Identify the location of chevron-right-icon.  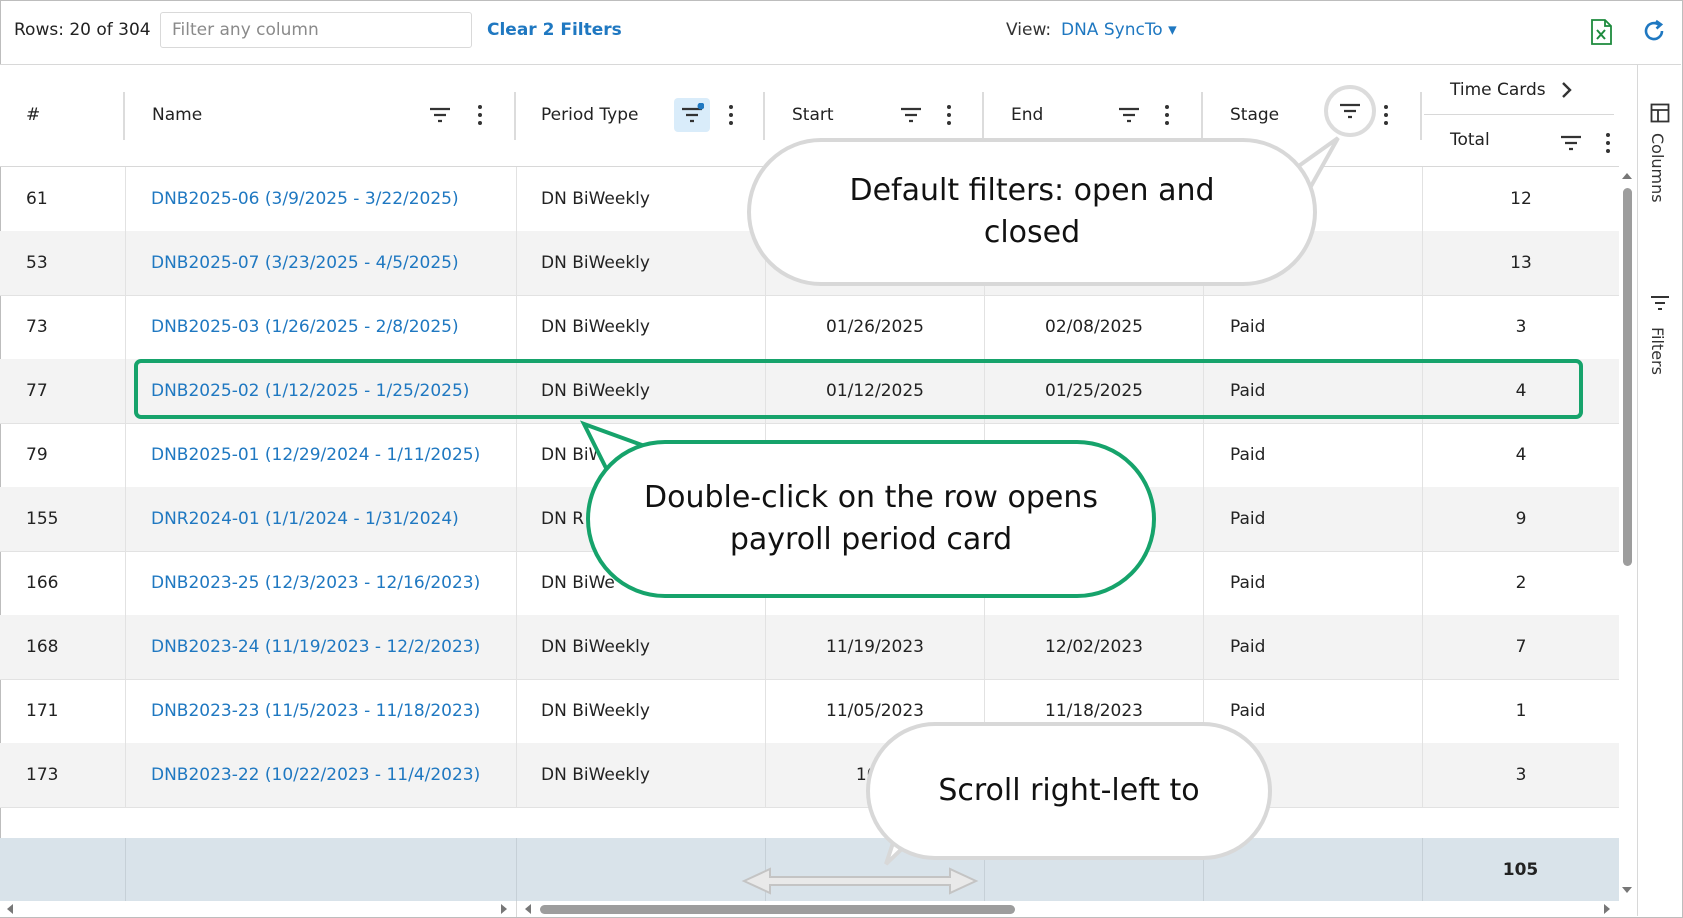
(1567, 90).